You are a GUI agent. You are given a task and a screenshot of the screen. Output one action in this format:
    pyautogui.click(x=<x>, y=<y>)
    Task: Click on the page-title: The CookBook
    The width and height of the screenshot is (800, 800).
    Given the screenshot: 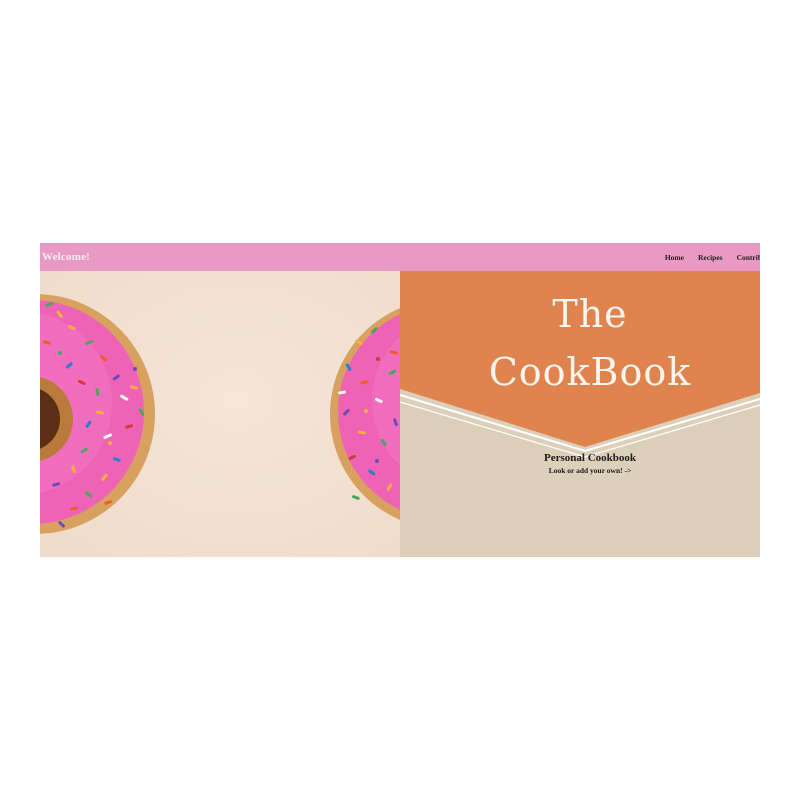 What is the action you would take?
    pyautogui.click(x=580, y=343)
    